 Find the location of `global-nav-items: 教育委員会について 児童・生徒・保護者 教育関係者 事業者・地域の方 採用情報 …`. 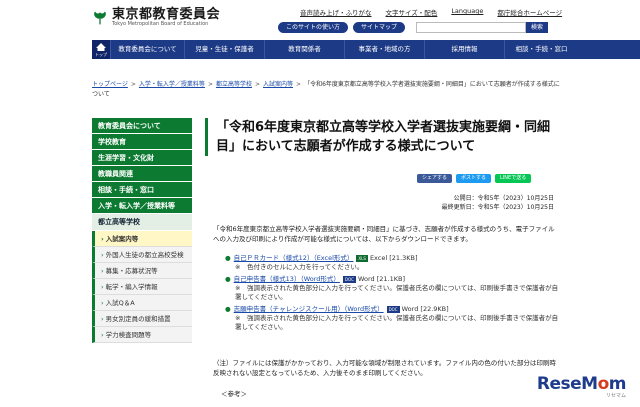

global-nav-items: 教育委員会について 児童・生徒・保護者 教育関係者 事業者・地域の方 採用情報 … is located at coordinates (344, 49).